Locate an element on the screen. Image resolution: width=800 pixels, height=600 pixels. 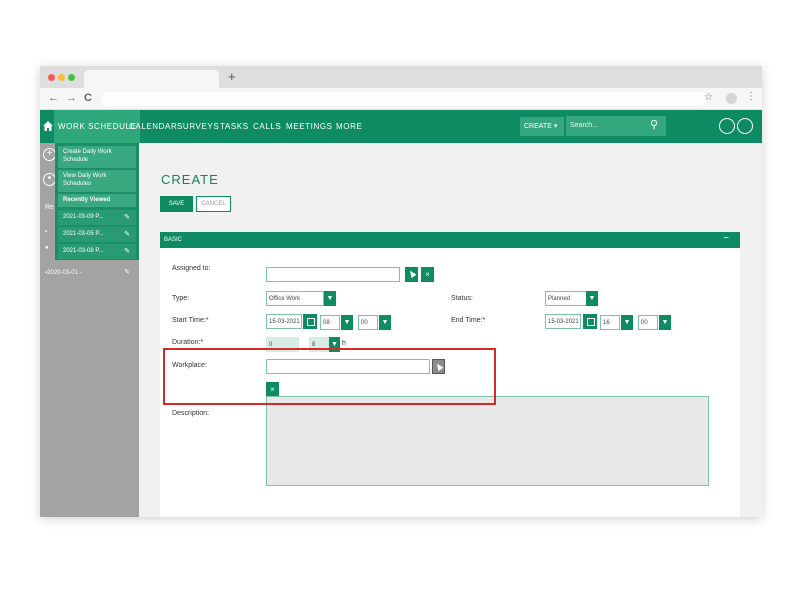
notifications-icon is located at coordinates (727, 126).